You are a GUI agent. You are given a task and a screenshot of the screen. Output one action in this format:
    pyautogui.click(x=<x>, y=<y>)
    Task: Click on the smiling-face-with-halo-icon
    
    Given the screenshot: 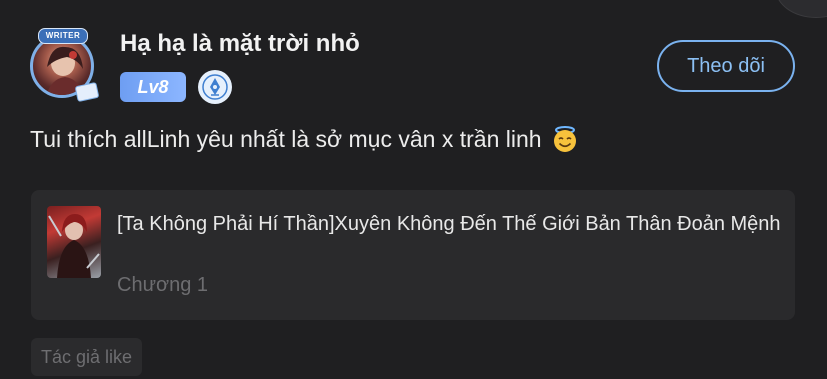 What is the action you would take?
    pyautogui.click(x=565, y=139)
    